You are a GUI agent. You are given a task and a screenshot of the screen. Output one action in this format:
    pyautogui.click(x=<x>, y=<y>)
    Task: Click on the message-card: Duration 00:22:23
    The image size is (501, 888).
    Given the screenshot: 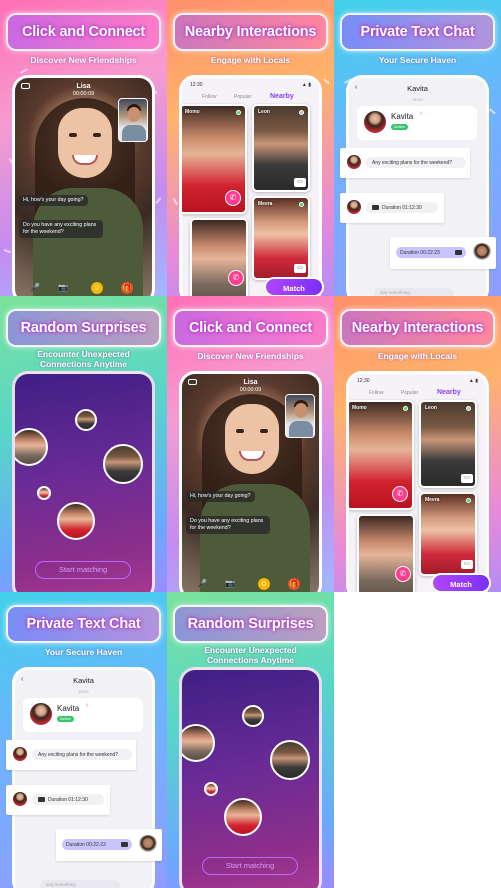 What is the action you would take?
    pyautogui.click(x=443, y=253)
    